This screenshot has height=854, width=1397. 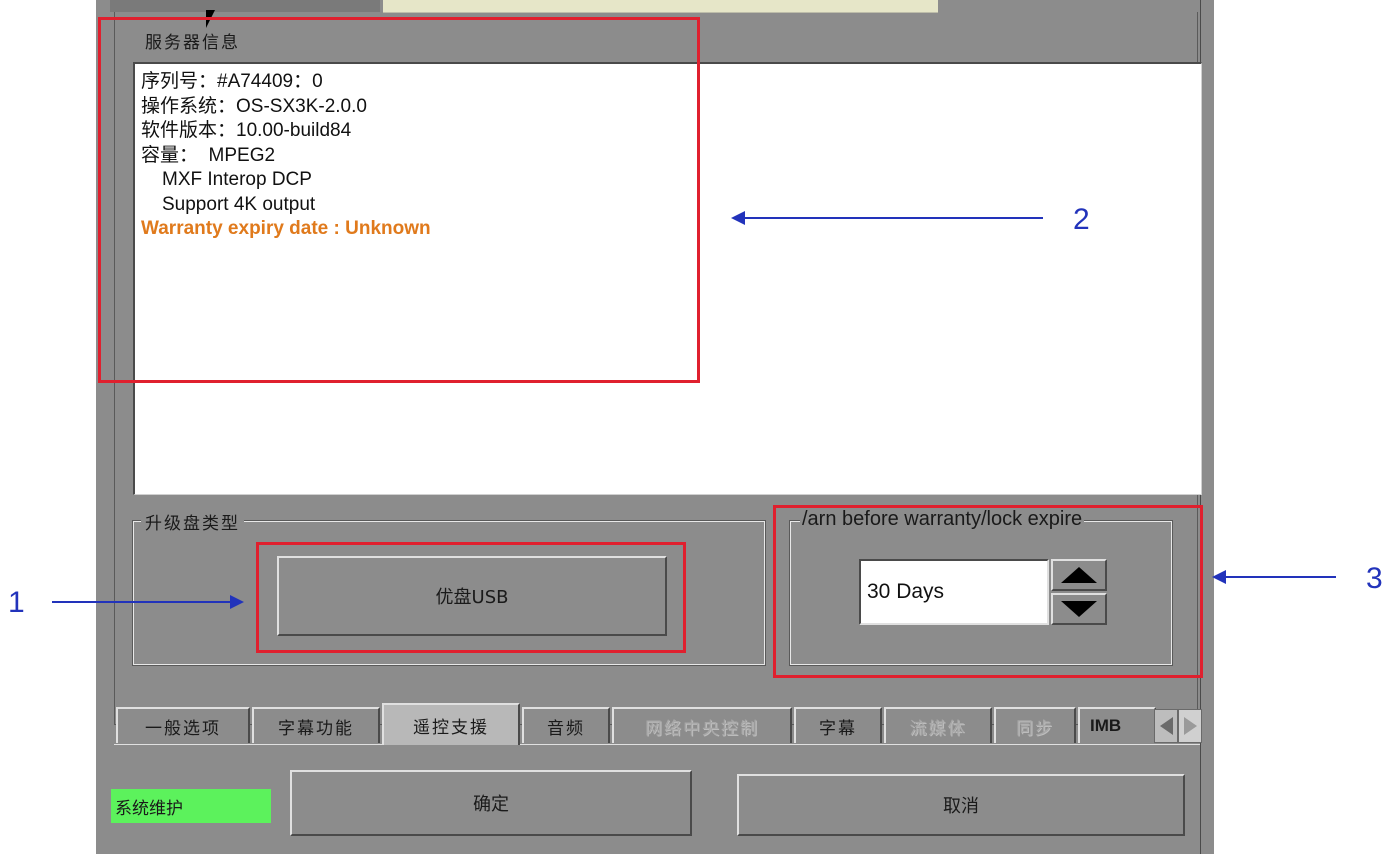 What do you see at coordinates (1374, 578) in the screenshot?
I see `annotation-number-3: 3` at bounding box center [1374, 578].